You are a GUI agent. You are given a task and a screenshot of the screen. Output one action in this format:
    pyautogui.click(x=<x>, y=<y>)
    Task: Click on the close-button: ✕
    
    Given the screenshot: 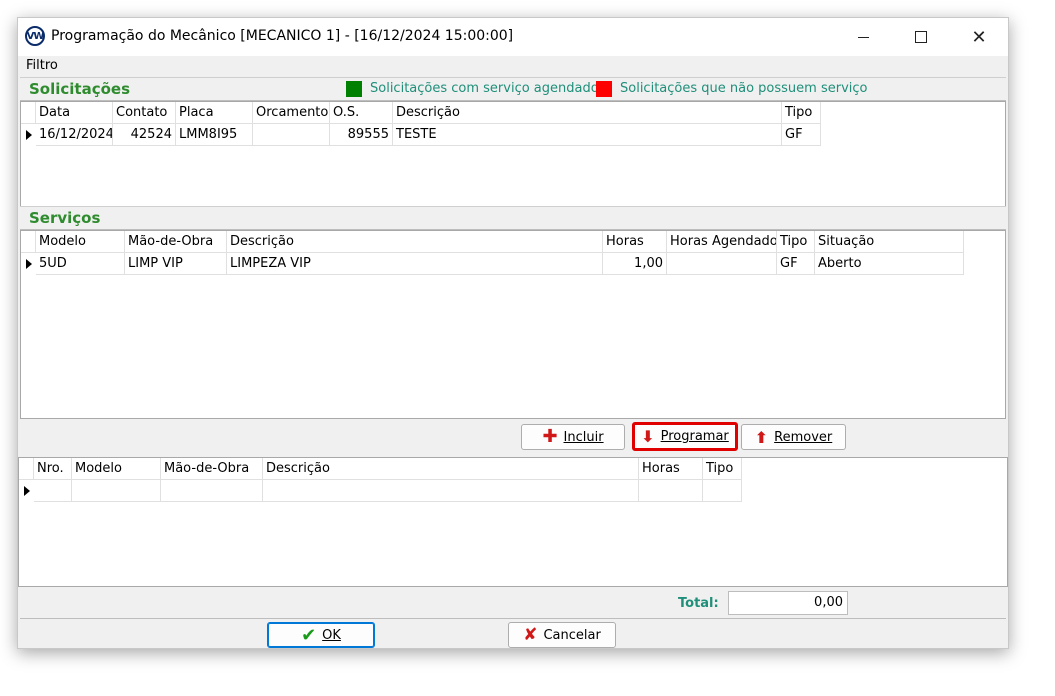 What is the action you would take?
    pyautogui.click(x=979, y=37)
    